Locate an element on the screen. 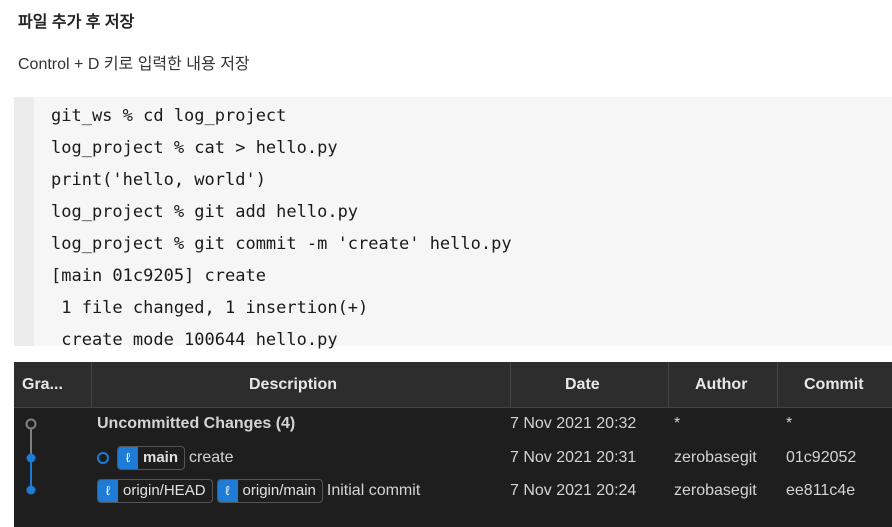  commit-description: Uncommitted Changes (4) is located at coordinates (196, 423).